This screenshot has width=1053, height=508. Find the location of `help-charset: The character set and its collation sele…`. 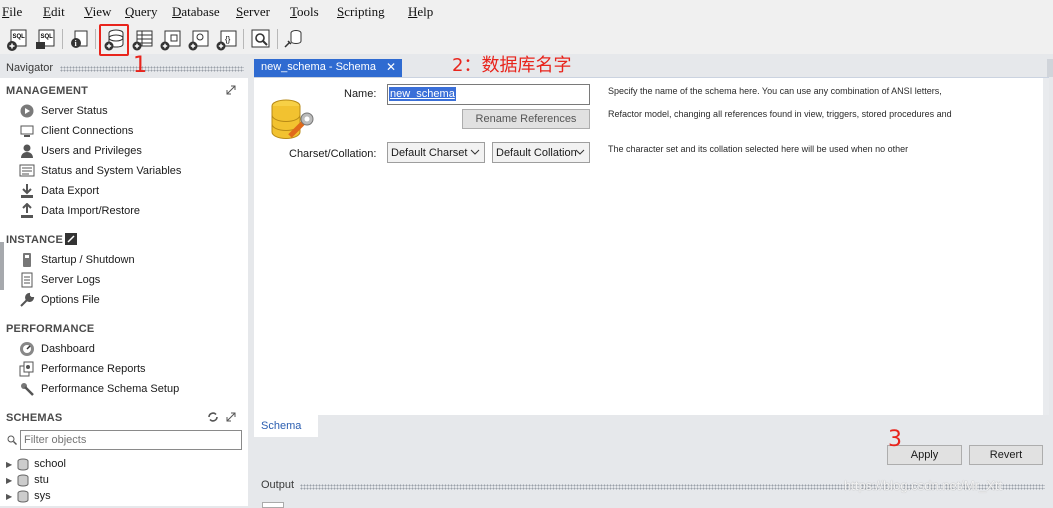

help-charset: The character set and its collation sele… is located at coordinates (758, 149).